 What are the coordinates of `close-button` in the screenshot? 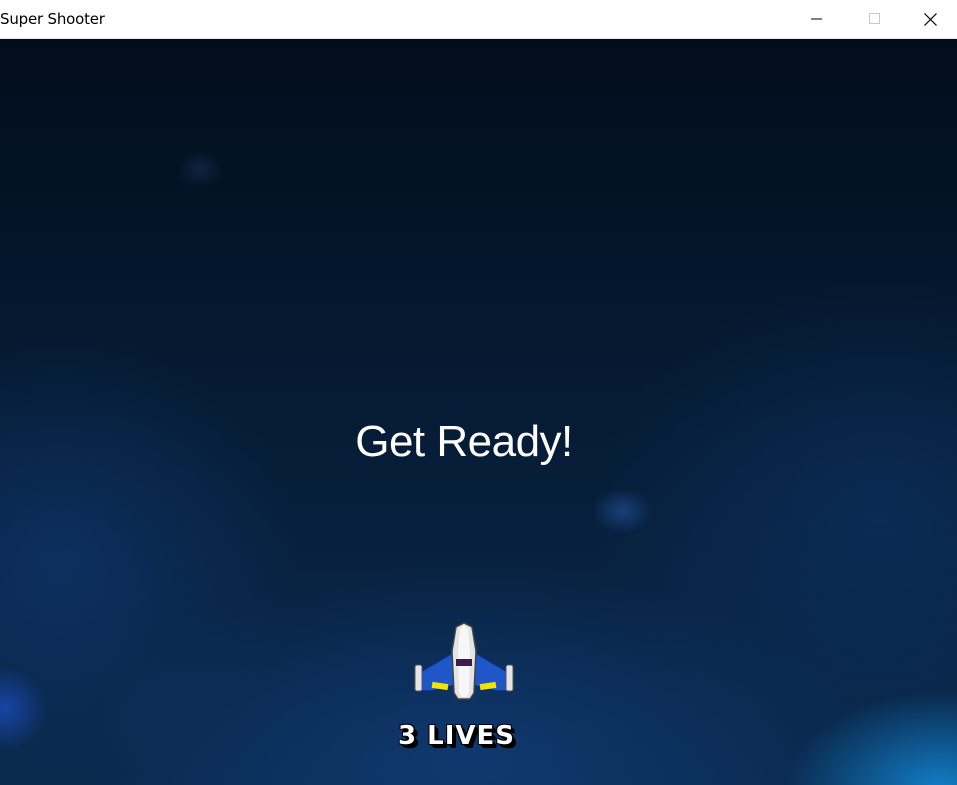 It's located at (930, 19).